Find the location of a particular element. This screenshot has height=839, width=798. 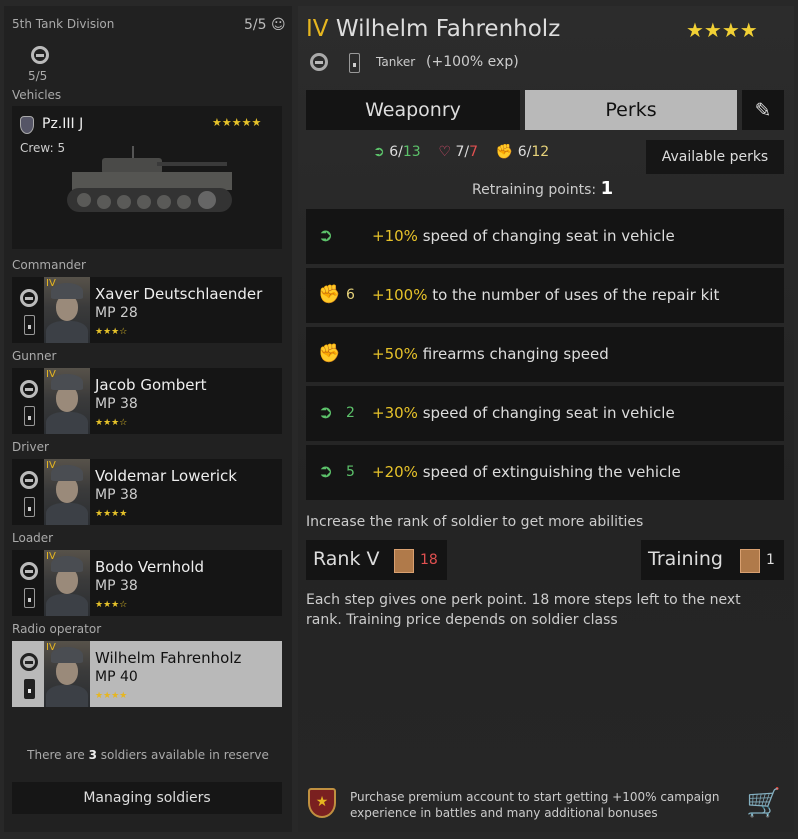

retraining-points: Retraining points: 1 is located at coordinates (543, 188).